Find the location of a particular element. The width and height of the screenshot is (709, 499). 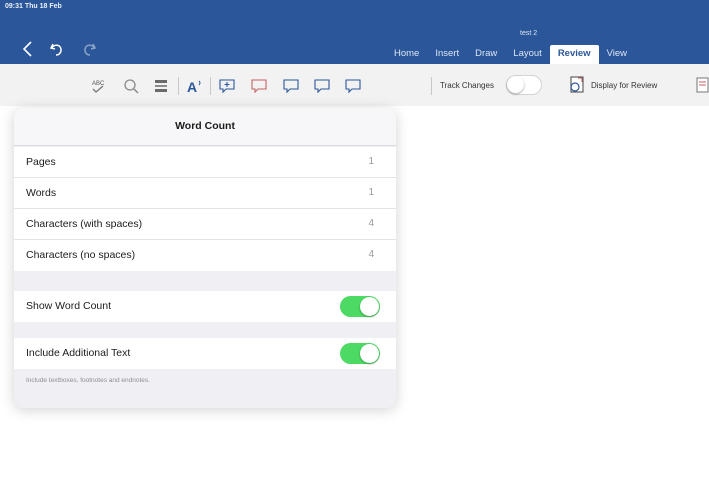

tab-view: View is located at coordinates (617, 54).